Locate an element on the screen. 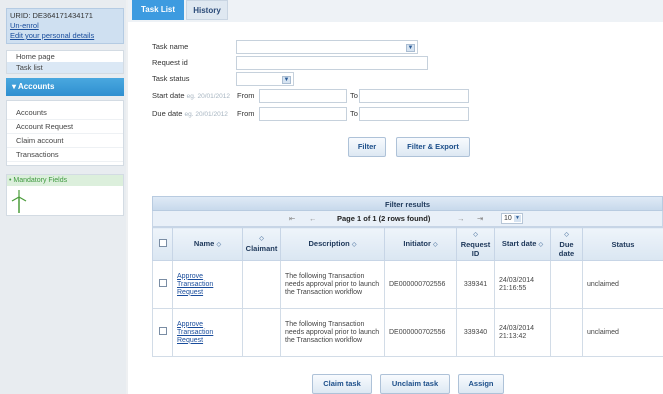 The width and height of the screenshot is (663, 394). wind-turbine-icon is located at coordinates (19, 201).